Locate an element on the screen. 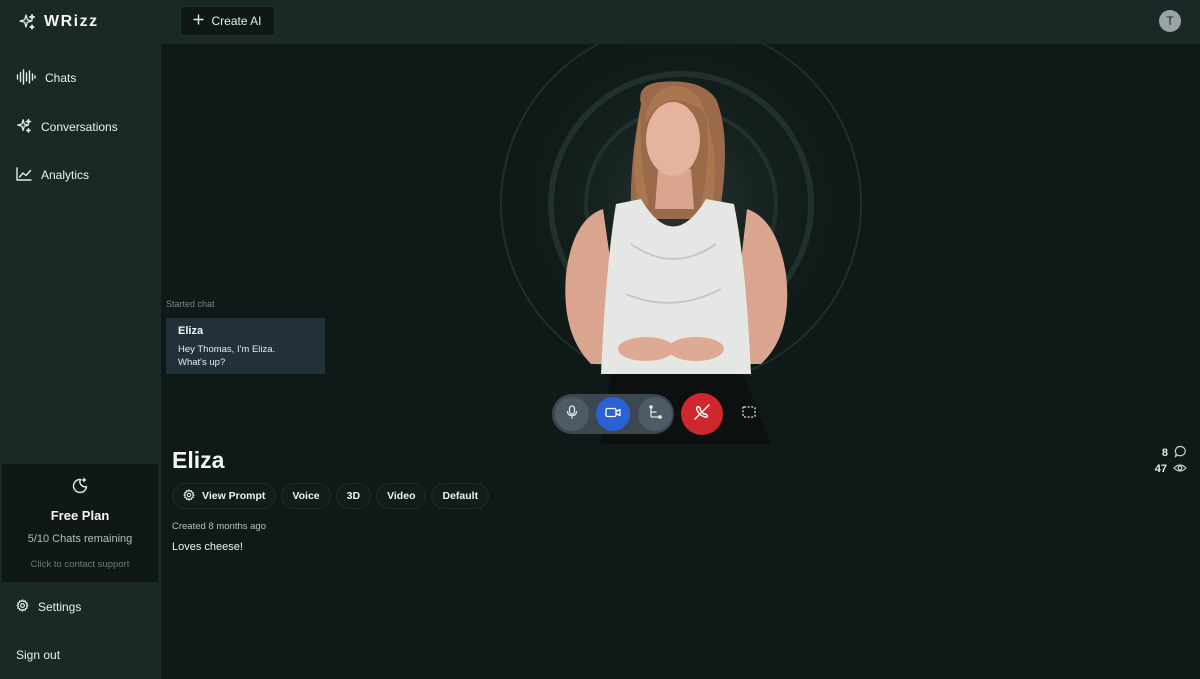 The width and height of the screenshot is (1200, 679). tag-default: Default is located at coordinates (460, 496).